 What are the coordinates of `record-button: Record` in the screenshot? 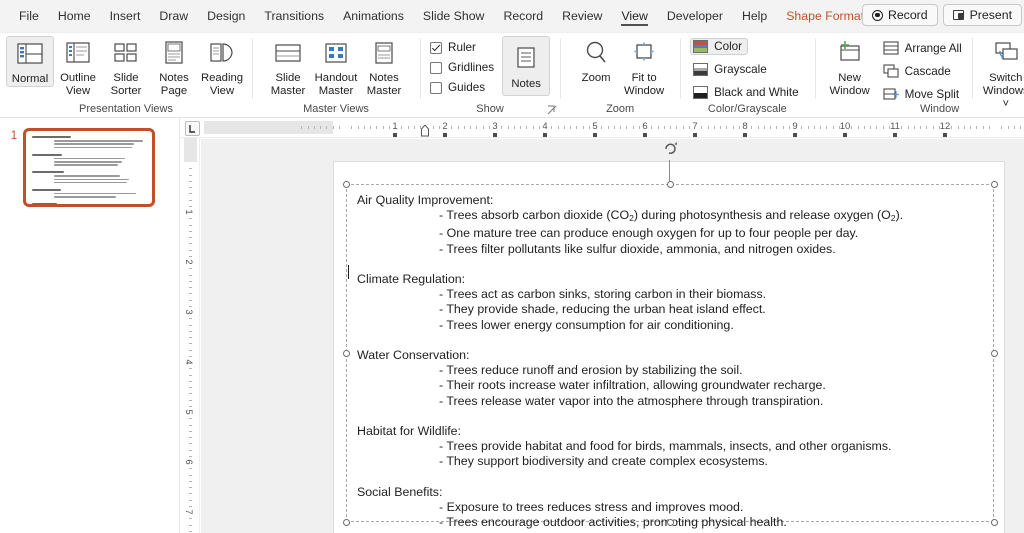 It's located at (899, 15).